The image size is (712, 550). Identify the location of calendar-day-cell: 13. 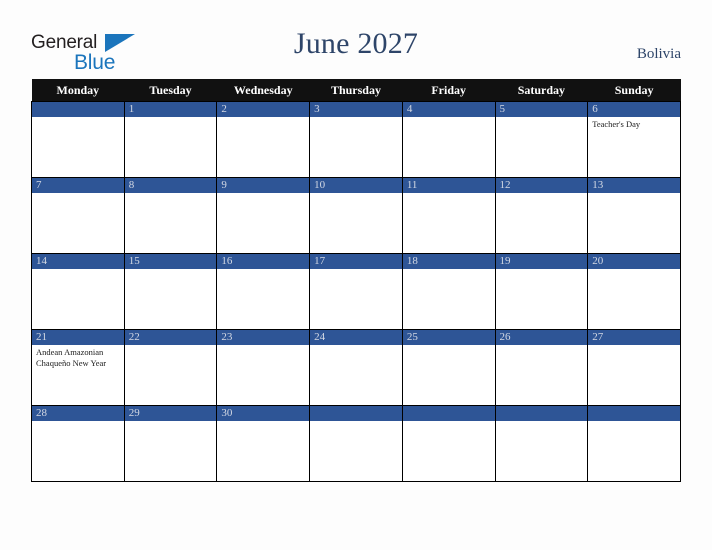
(634, 215).